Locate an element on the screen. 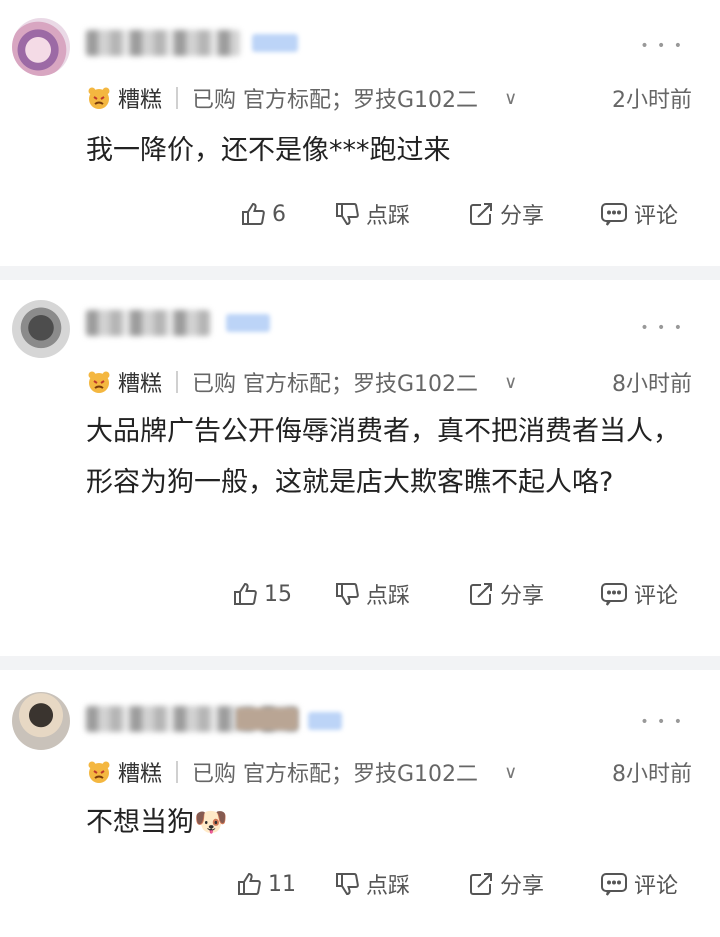 This screenshot has height=937, width=720. action-bar: 6 点踩 分享 评论 is located at coordinates (360, 214).